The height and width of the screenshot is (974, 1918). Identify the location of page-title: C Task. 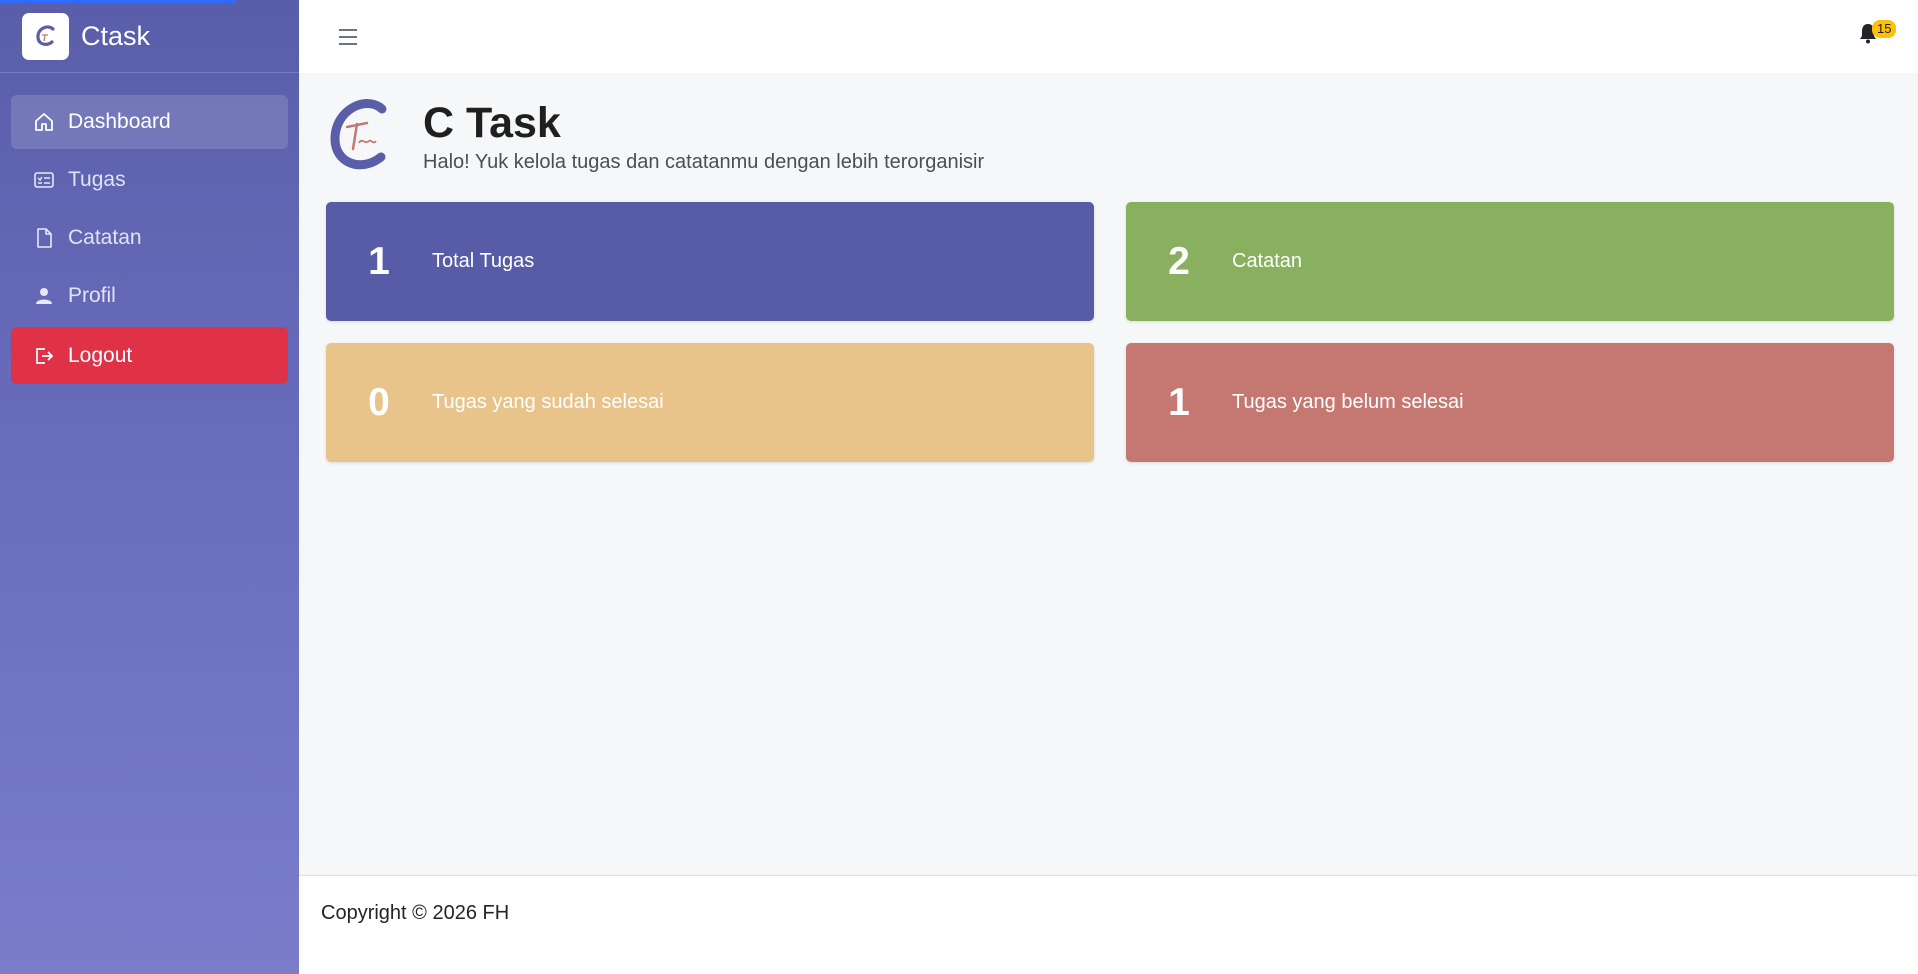
(492, 123).